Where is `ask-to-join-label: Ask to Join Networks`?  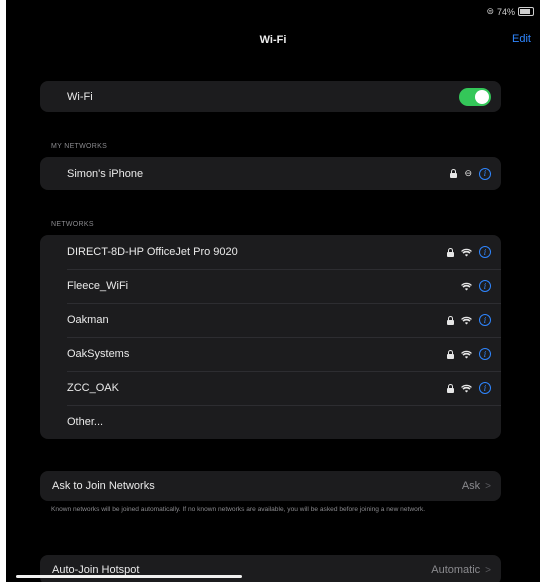
ask-to-join-label: Ask to Join Networks is located at coordinates (103, 486).